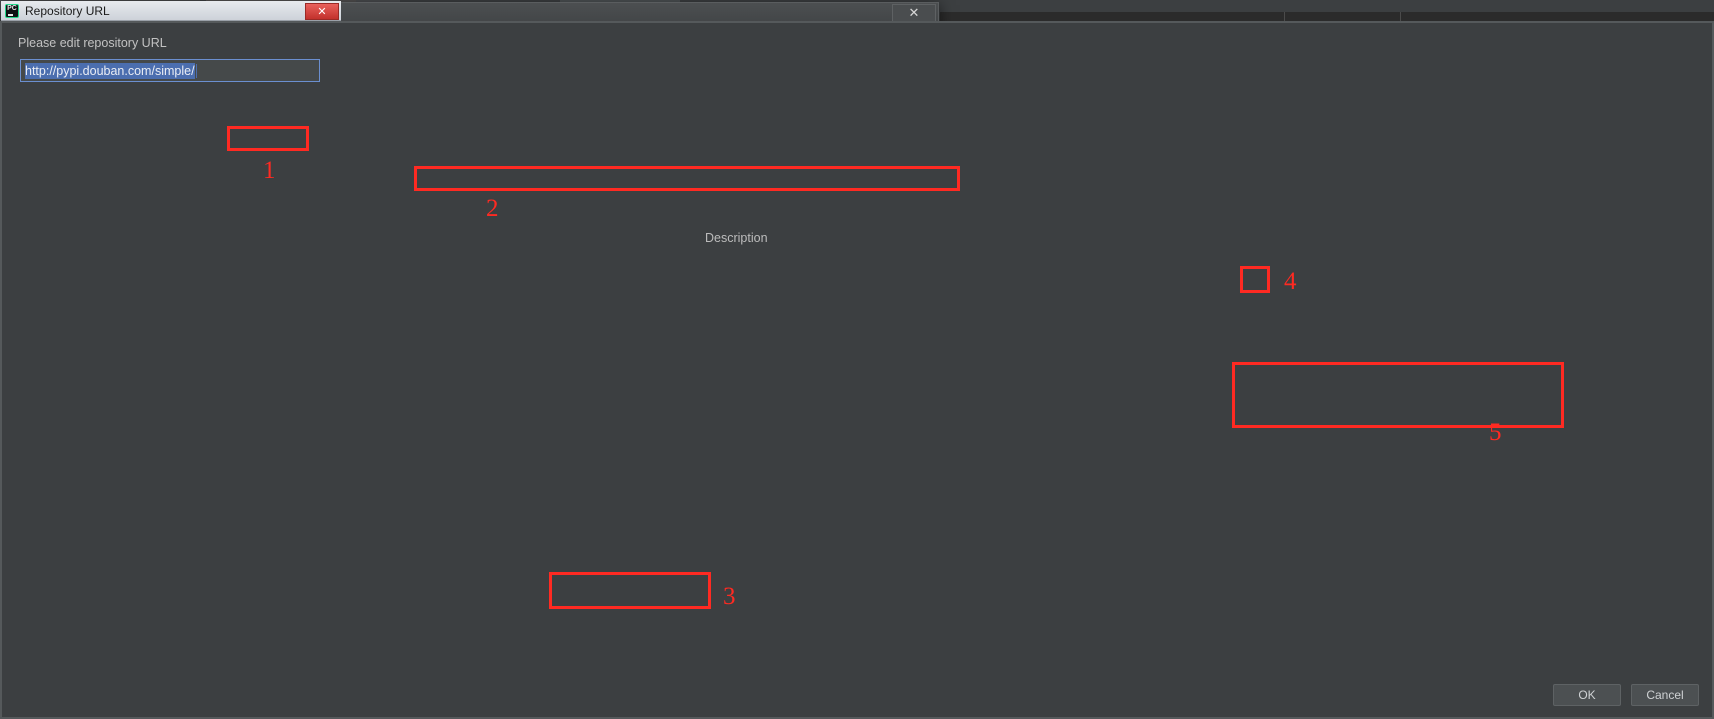 This screenshot has width=1714, height=719. Describe the element at coordinates (1665, 695) in the screenshot. I see `cancel-button: Cancel` at that location.